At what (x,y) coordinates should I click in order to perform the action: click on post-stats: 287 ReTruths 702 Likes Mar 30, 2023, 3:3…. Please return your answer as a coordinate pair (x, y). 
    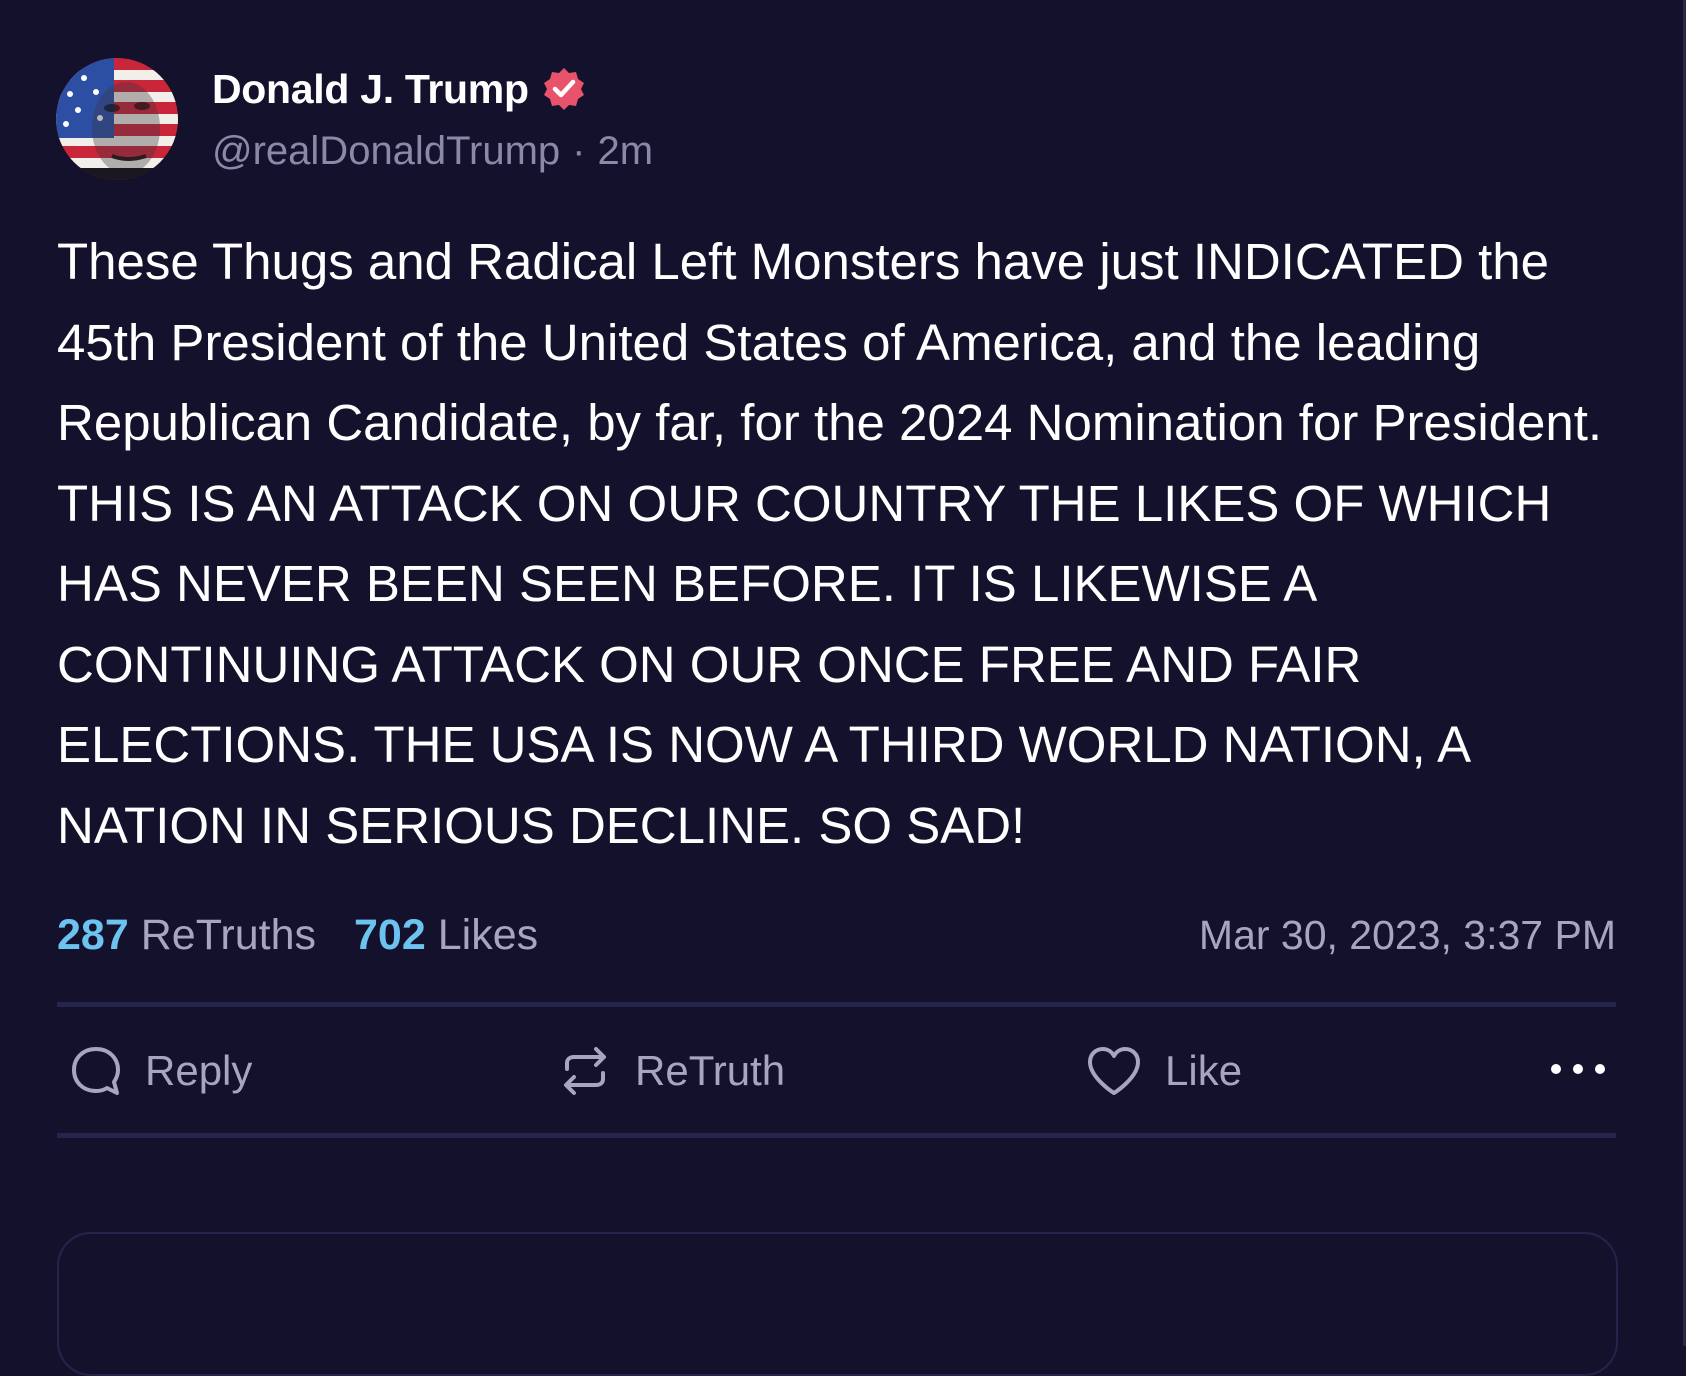
    Looking at the image, I should click on (836, 935).